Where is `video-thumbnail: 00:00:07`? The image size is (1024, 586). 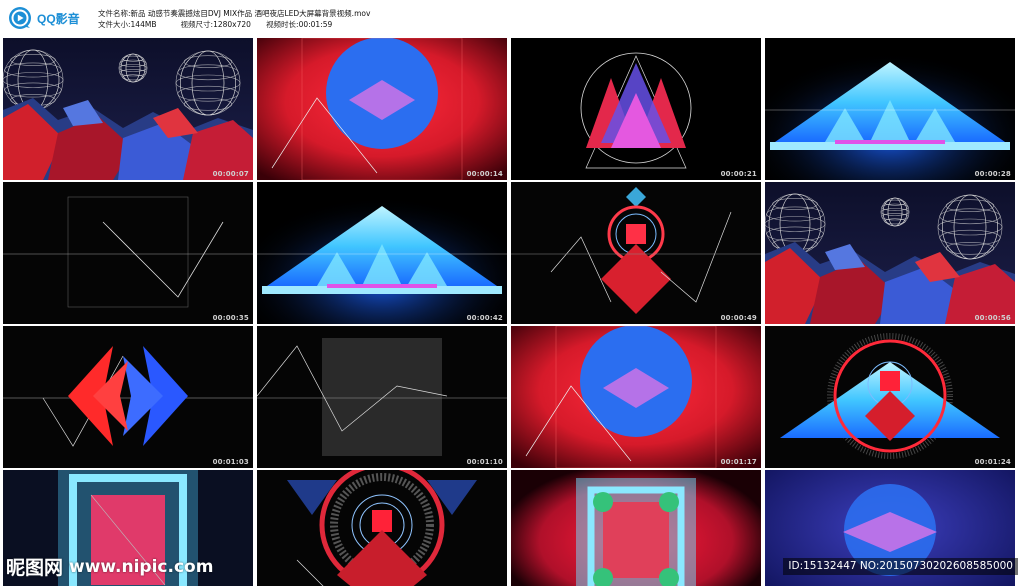 video-thumbnail: 00:00:07 is located at coordinates (128, 109).